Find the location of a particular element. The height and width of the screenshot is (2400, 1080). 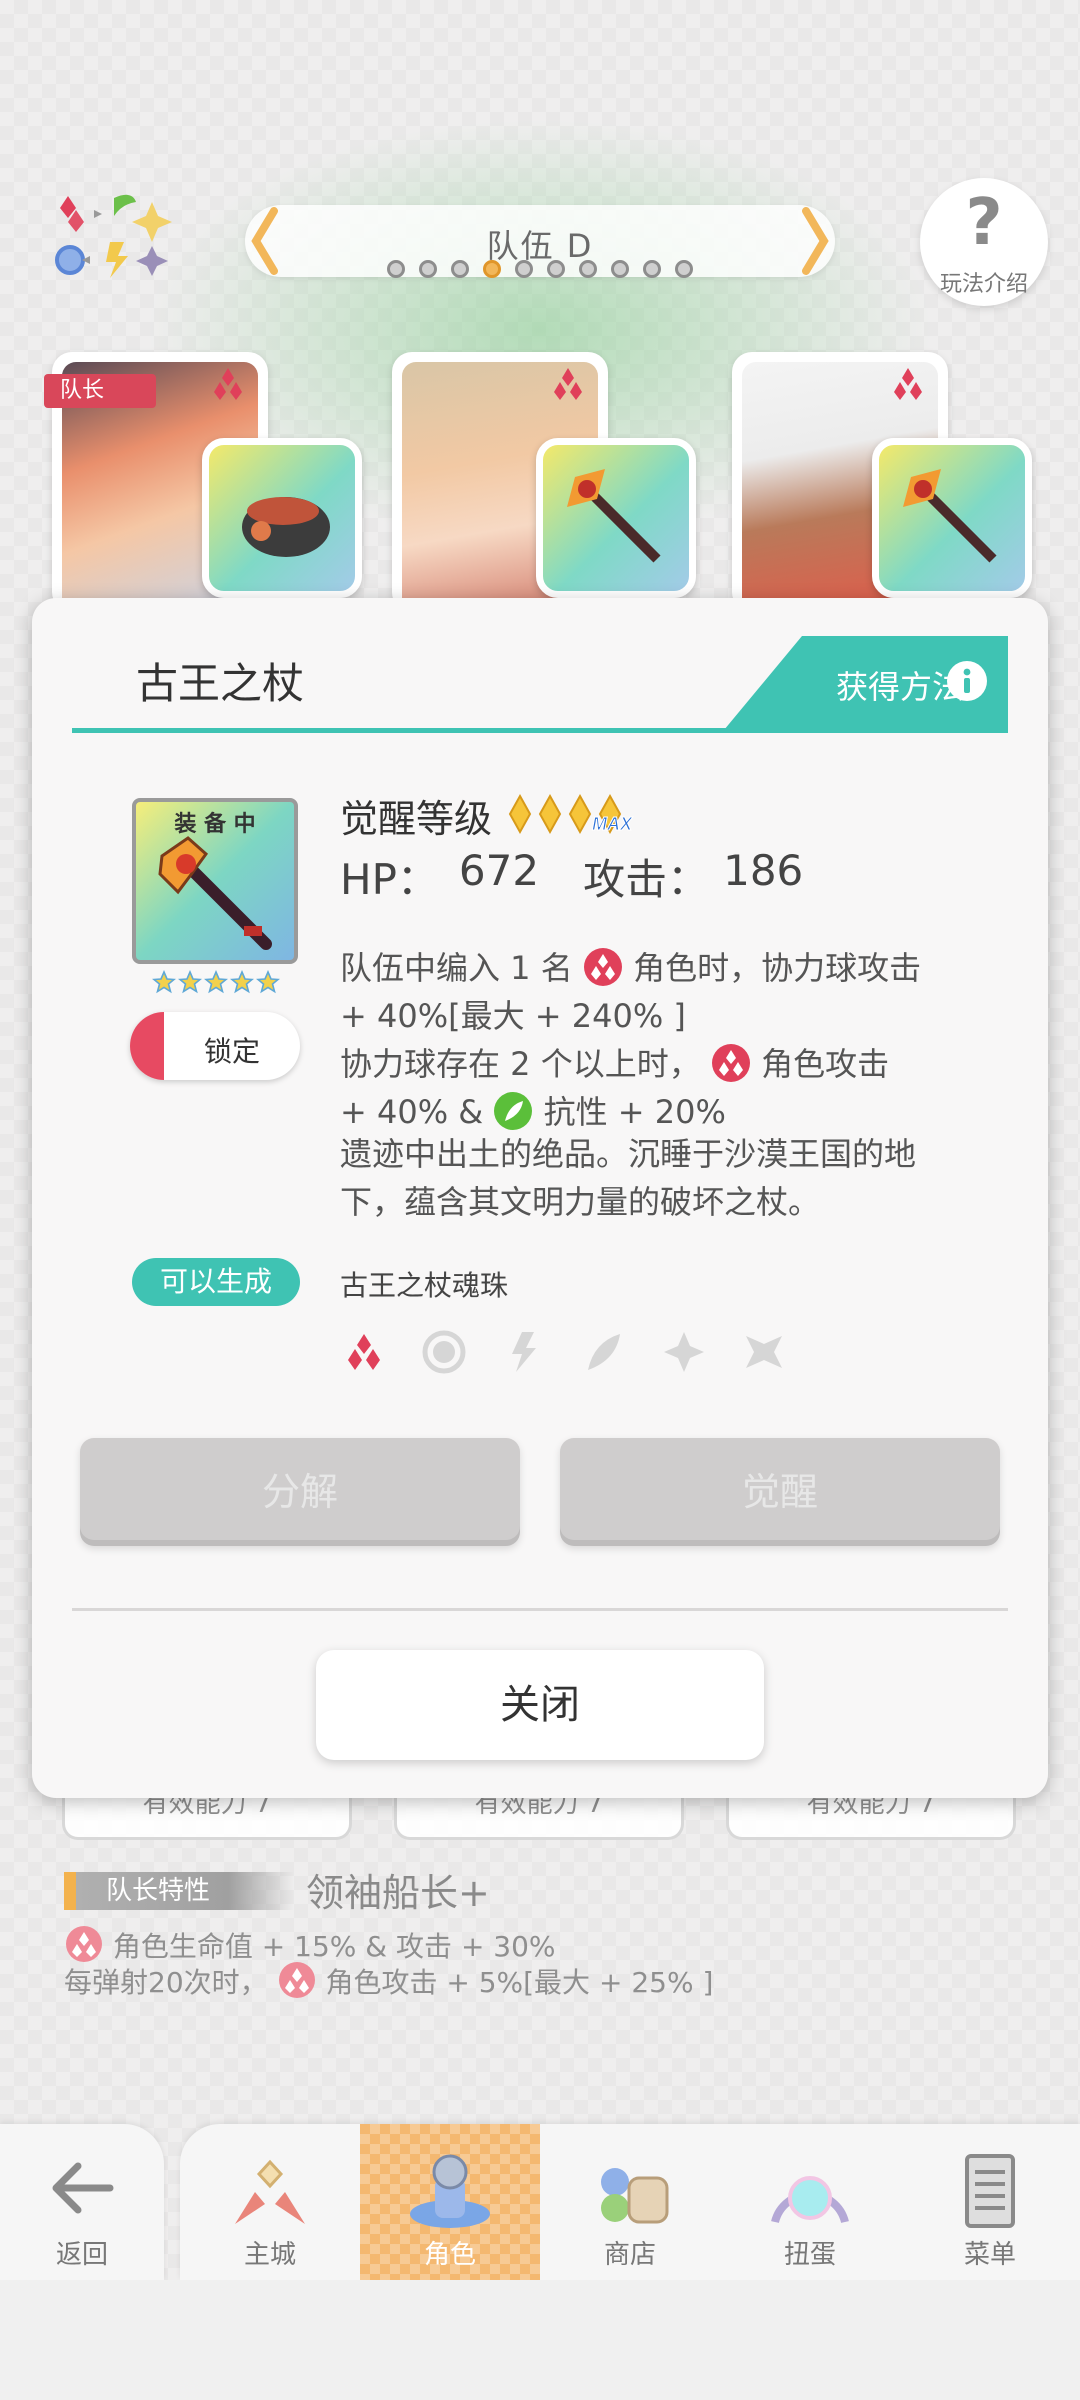

close-button: 关闭 is located at coordinates (540, 1705).